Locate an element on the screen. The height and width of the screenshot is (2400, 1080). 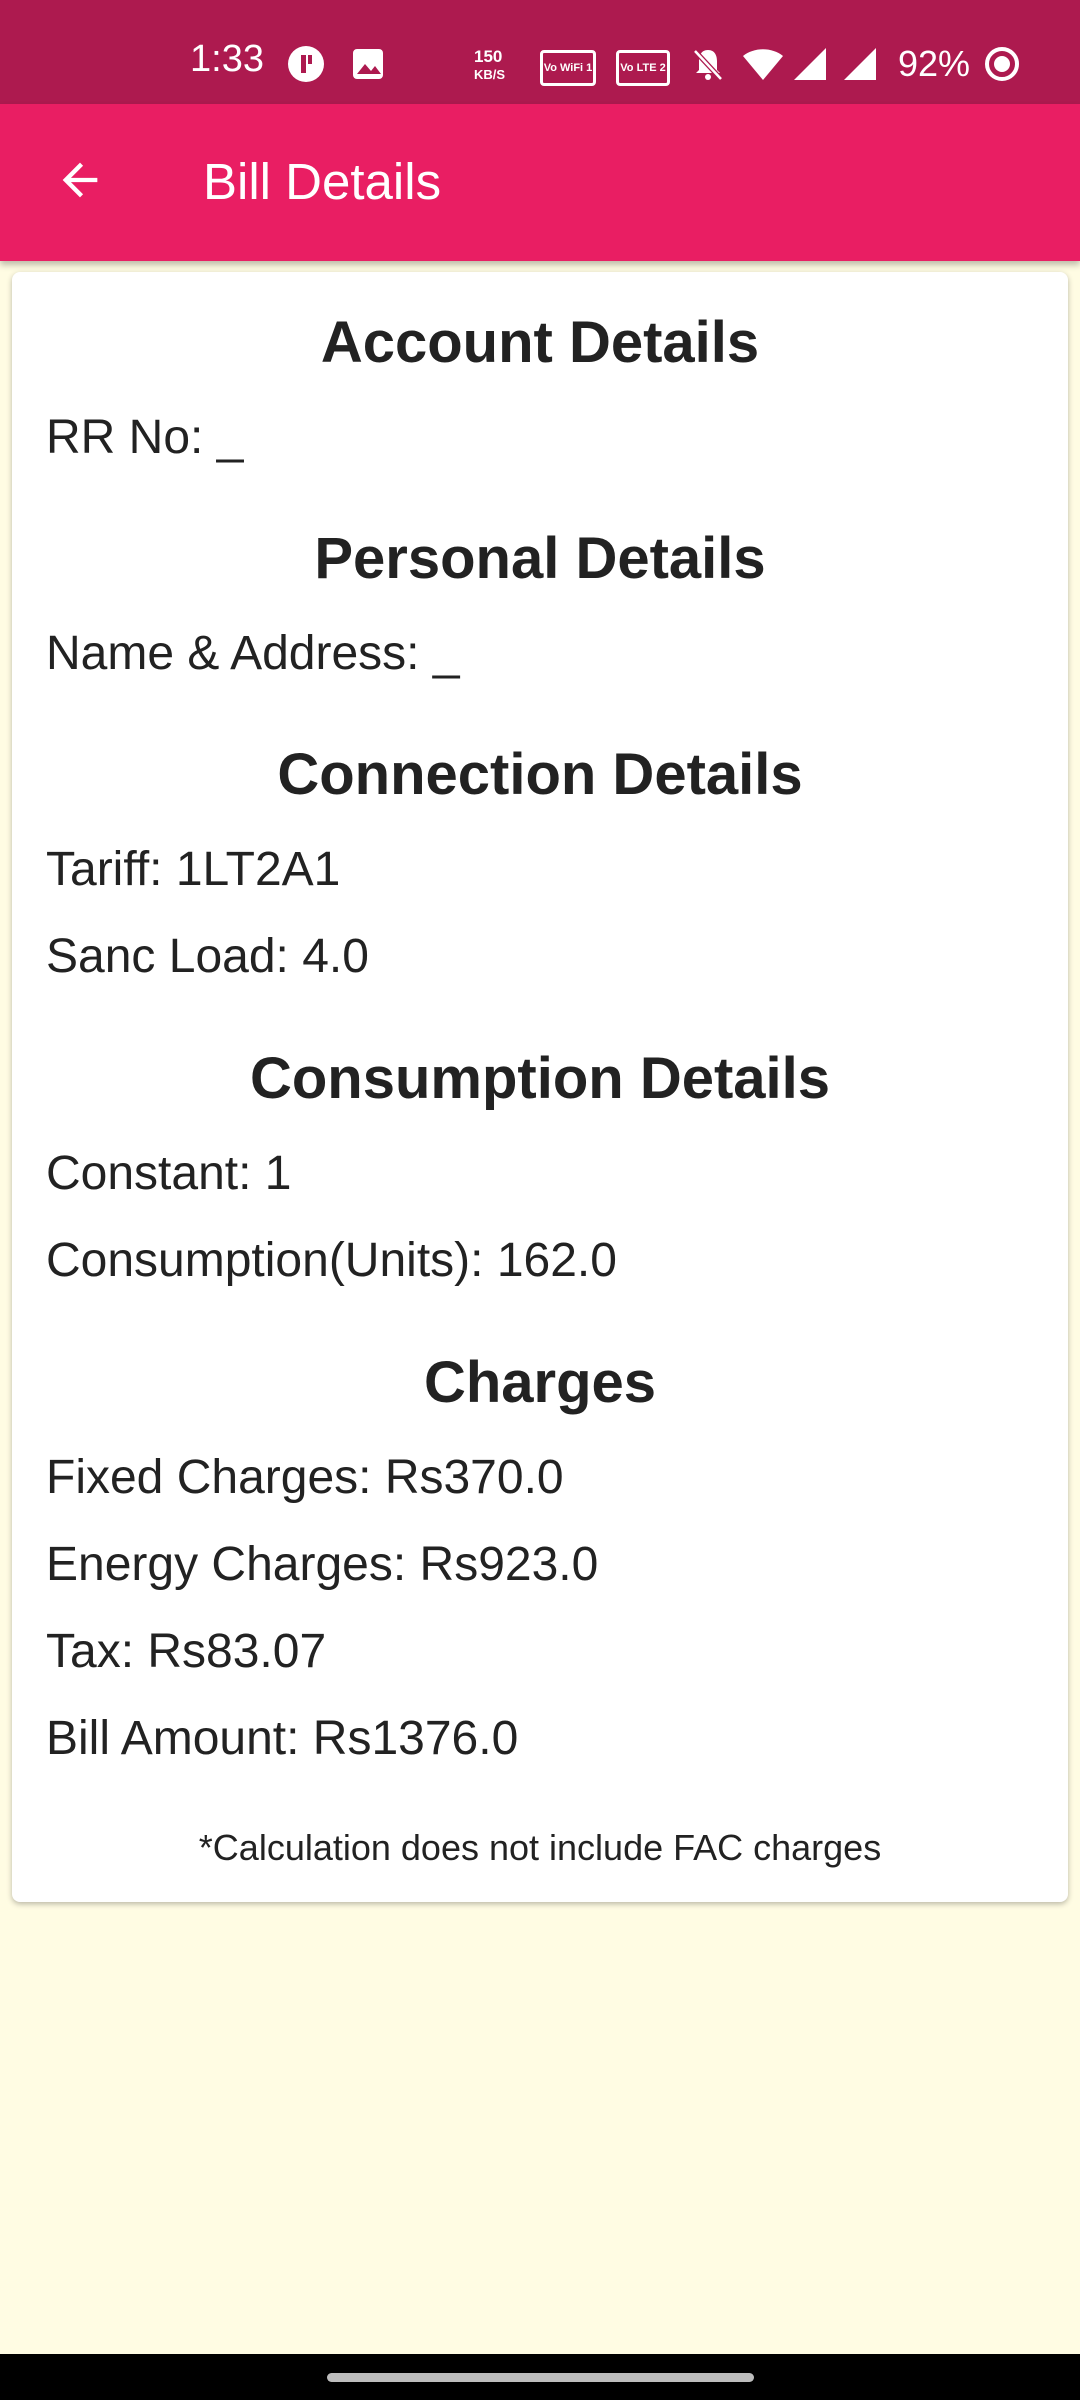
back-button is located at coordinates (80, 180).